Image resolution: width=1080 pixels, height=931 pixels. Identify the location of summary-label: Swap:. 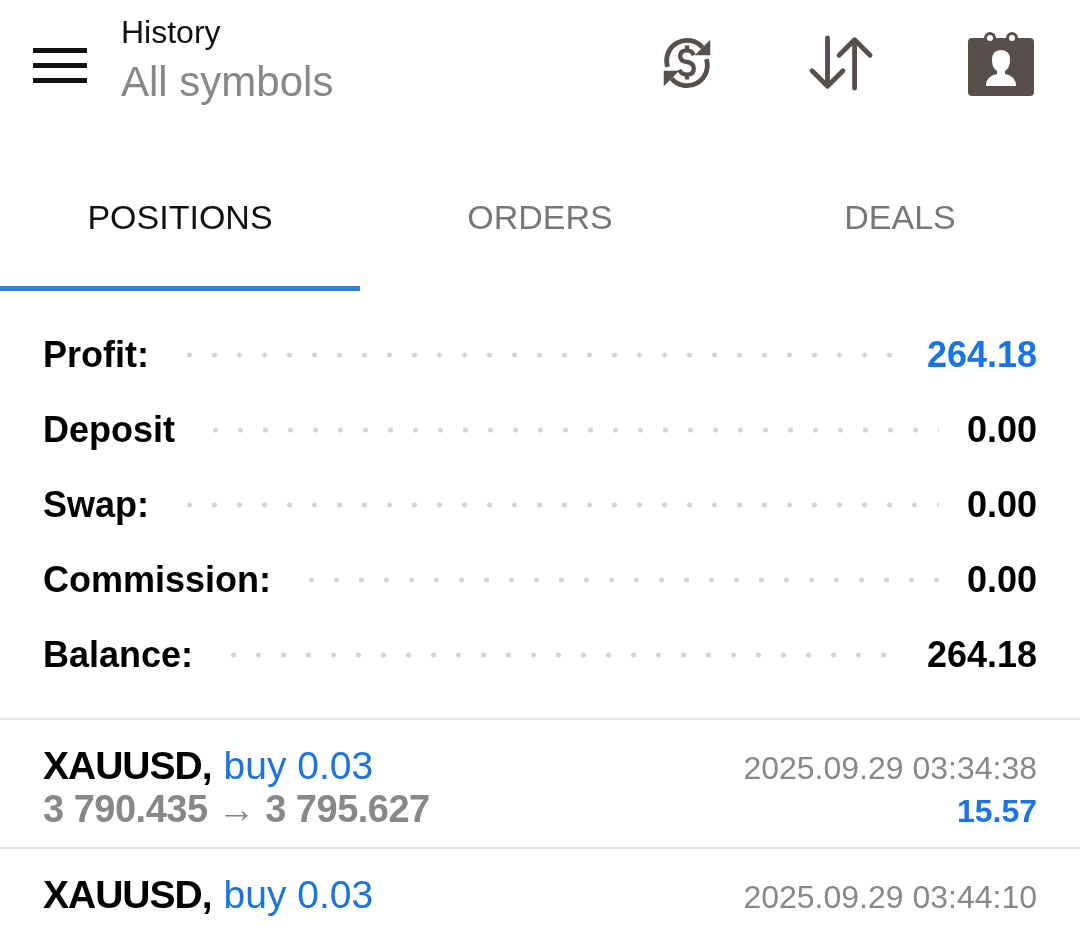
(96, 504).